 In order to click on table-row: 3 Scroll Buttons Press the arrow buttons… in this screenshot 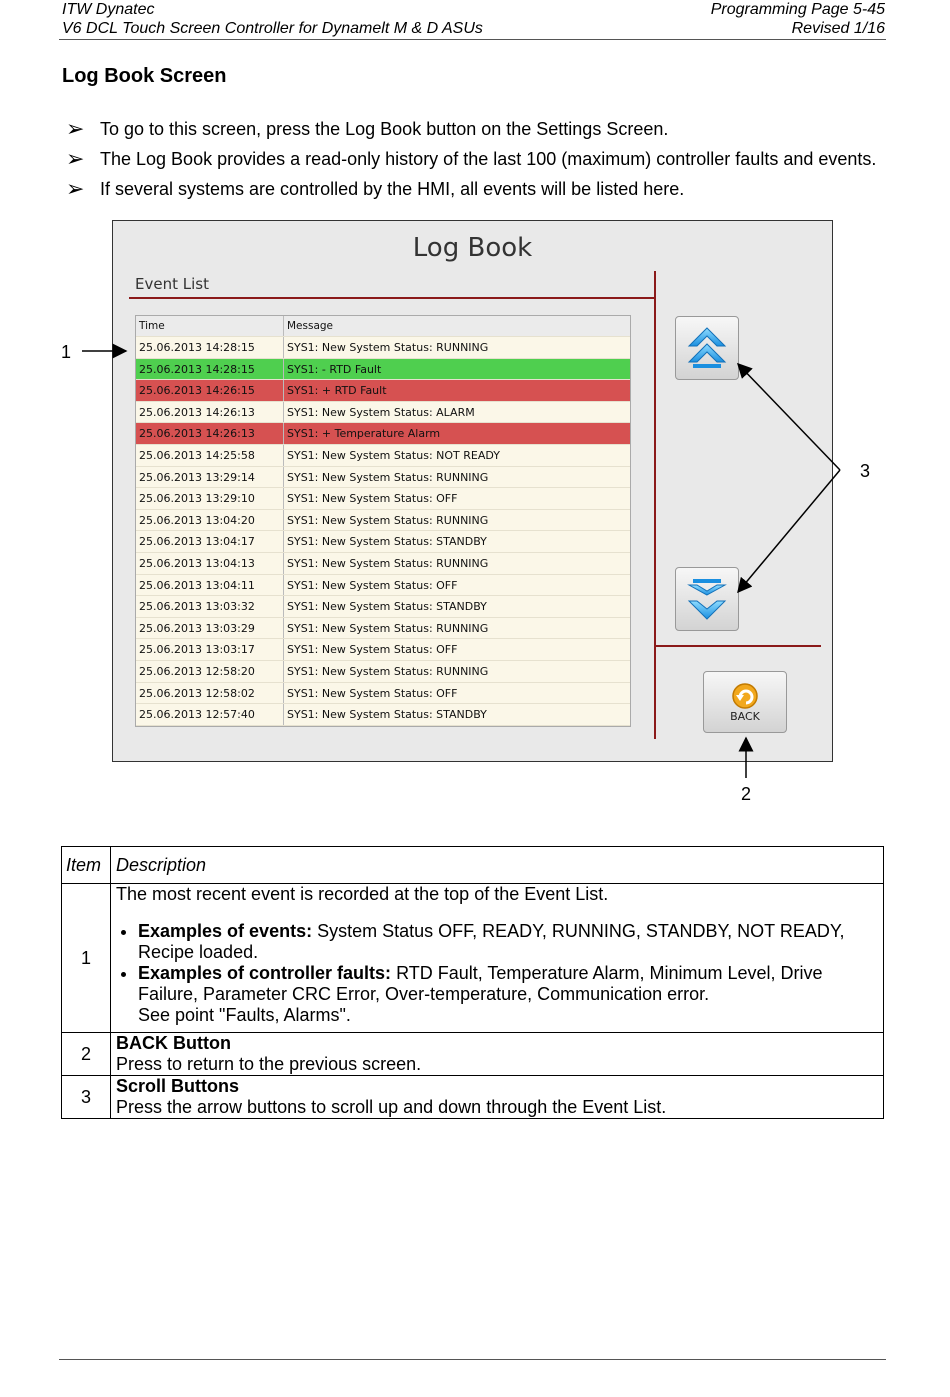, I will do `click(472, 1097)`.